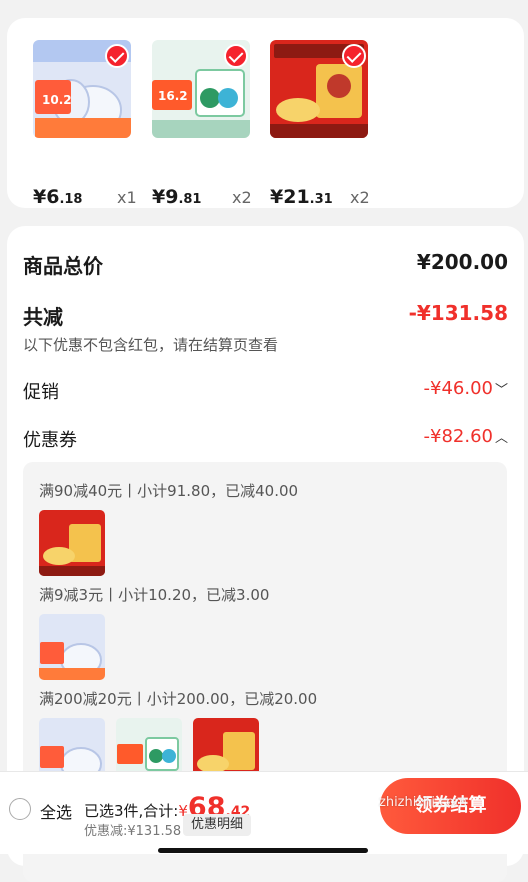 This screenshot has height=882, width=528. What do you see at coordinates (466, 436) in the screenshot?
I see `coupon-value: -¥82.60 ︿` at bounding box center [466, 436].